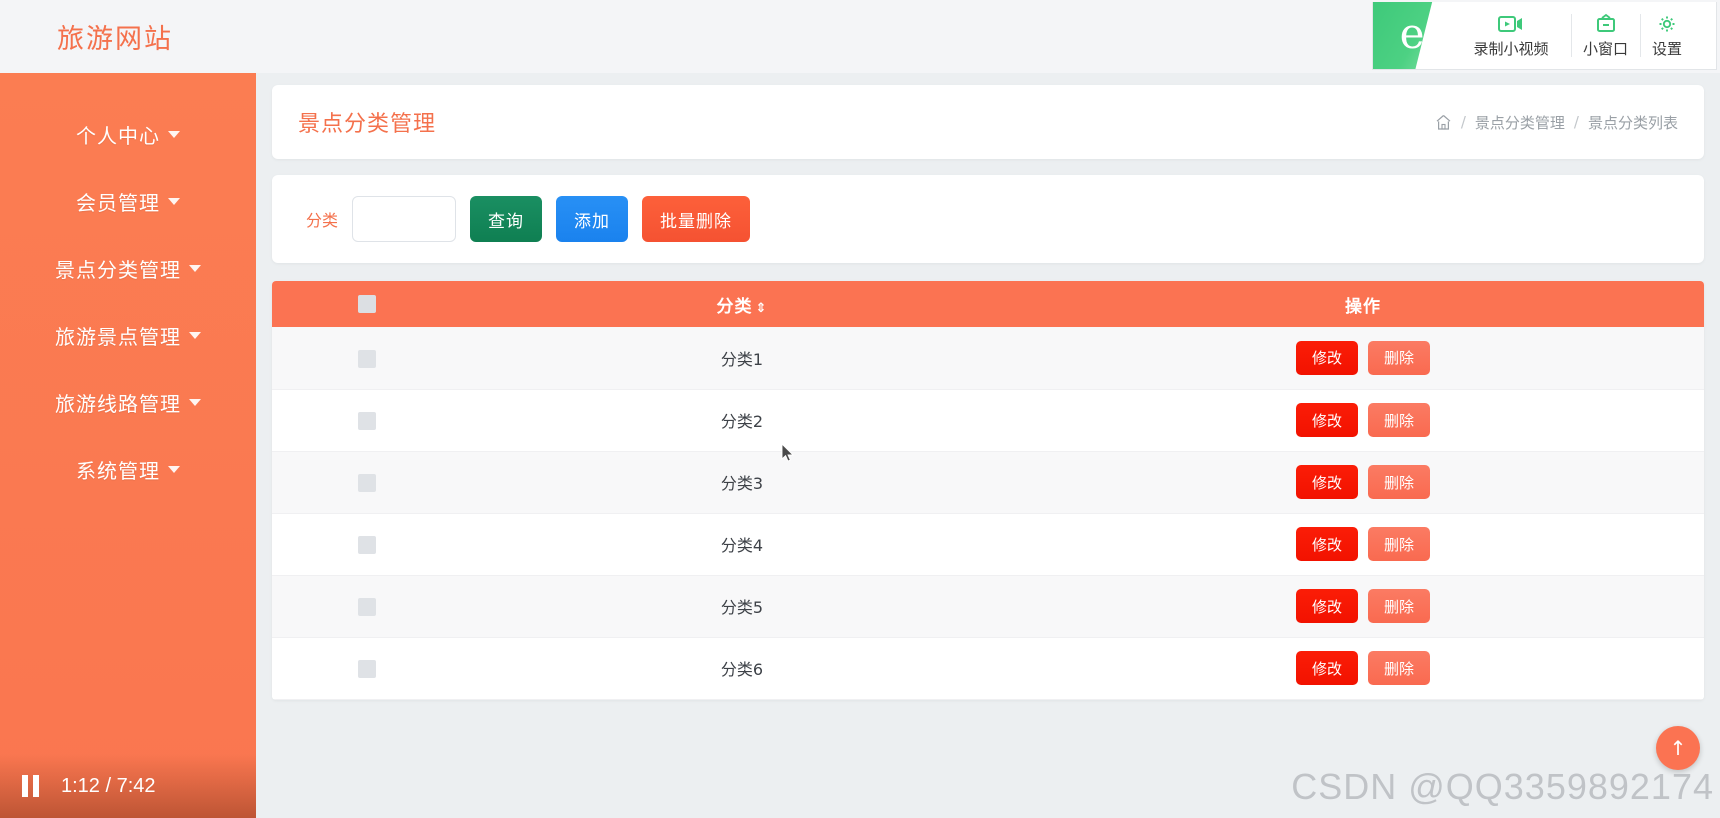 Image resolution: width=1720 pixels, height=818 pixels. Describe the element at coordinates (988, 544) in the screenshot. I see `table-row: 分类4 修改 删除` at that location.